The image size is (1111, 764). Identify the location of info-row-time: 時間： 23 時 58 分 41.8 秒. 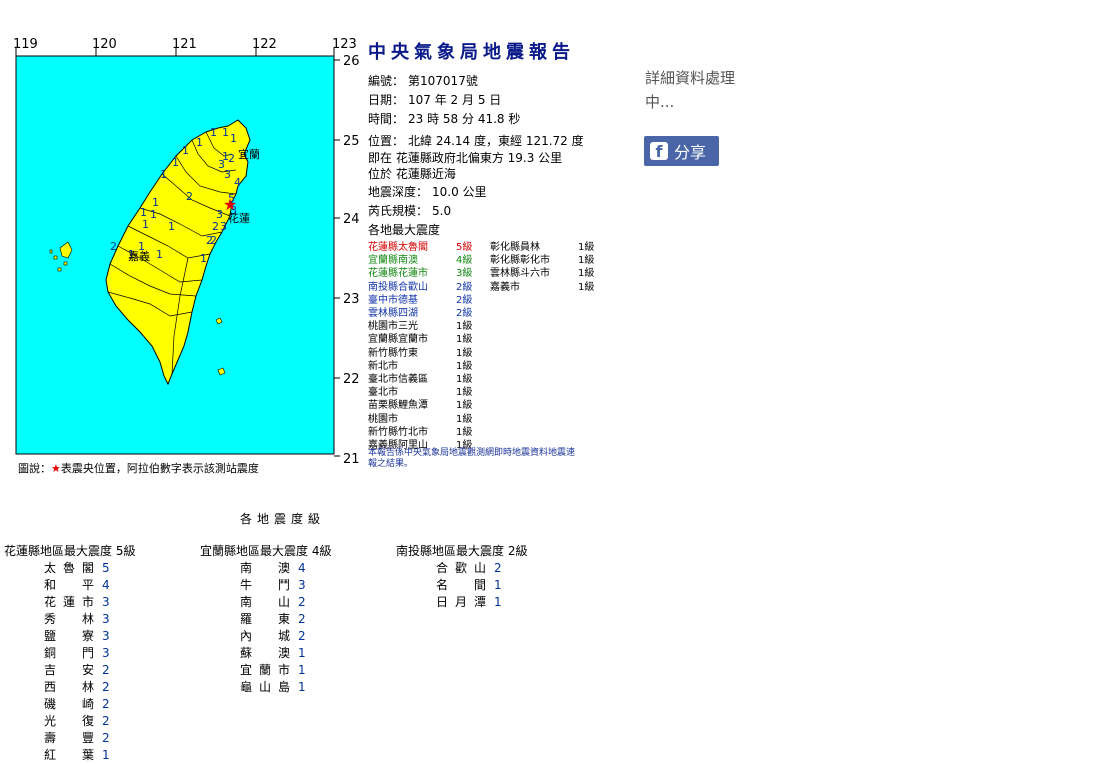
(508, 119).